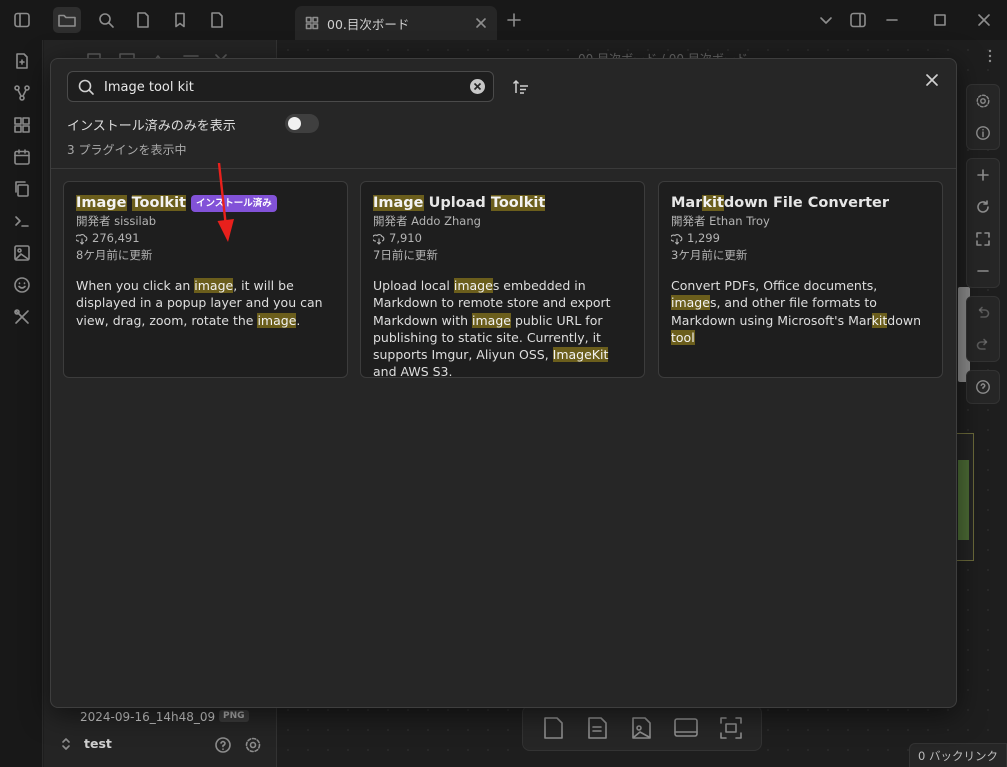 Image resolution: width=1007 pixels, height=767 pixels. I want to click on title-part: Mar, so click(687, 203).